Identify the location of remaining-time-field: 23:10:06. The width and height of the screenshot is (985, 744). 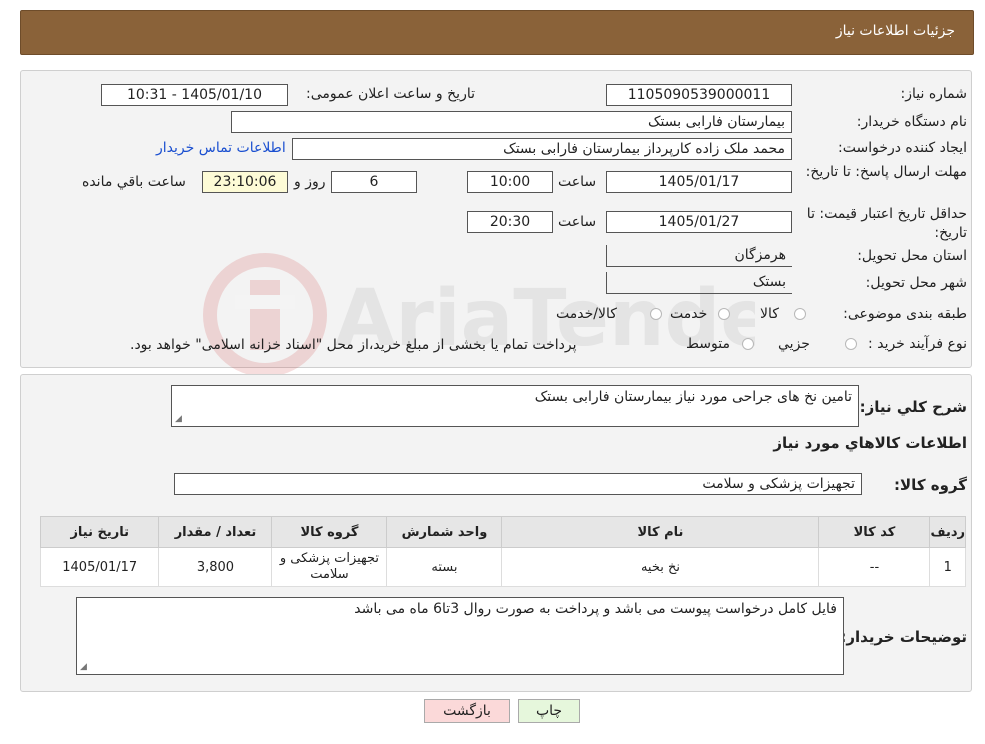
(245, 182).